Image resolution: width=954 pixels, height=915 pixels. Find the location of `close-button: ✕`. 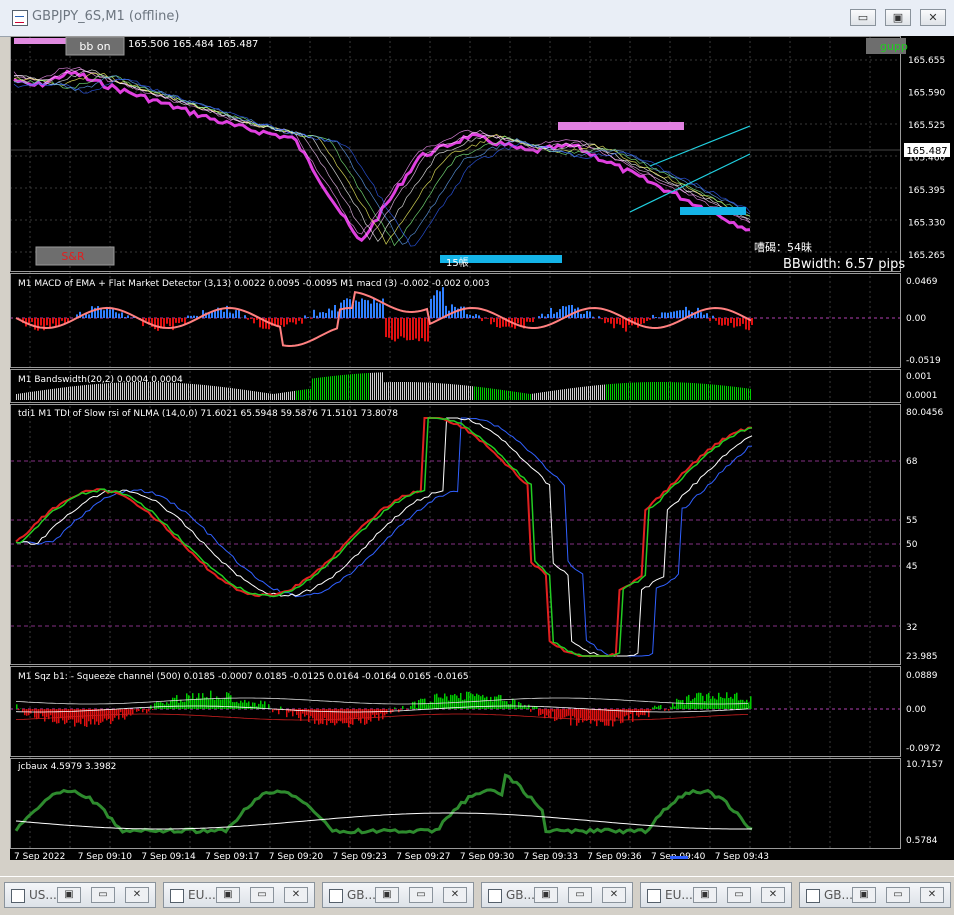

close-button: ✕ is located at coordinates (933, 17).